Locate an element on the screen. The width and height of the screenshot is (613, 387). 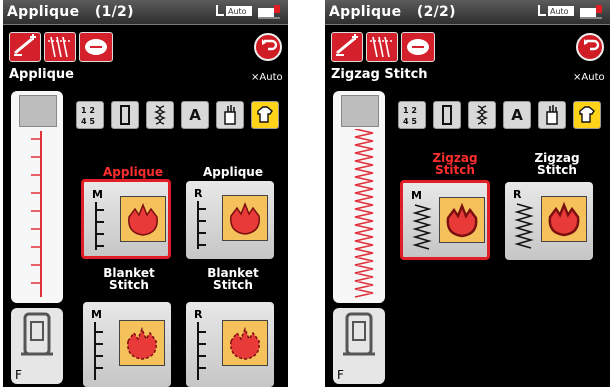
stitch-label-zigzag-m: Zigzag Stitch is located at coordinates (455, 164).